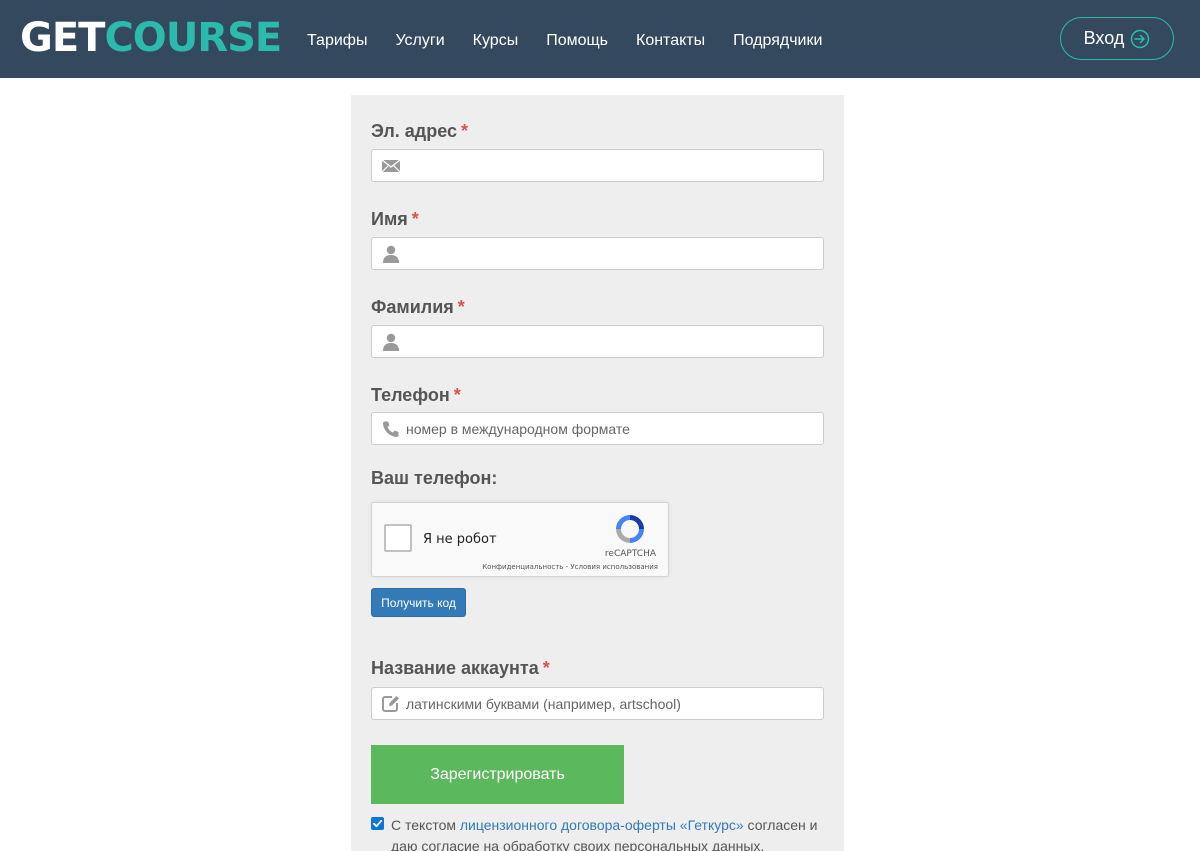 This screenshot has height=851, width=1200. What do you see at coordinates (390, 704) in the screenshot?
I see `edit-icon` at bounding box center [390, 704].